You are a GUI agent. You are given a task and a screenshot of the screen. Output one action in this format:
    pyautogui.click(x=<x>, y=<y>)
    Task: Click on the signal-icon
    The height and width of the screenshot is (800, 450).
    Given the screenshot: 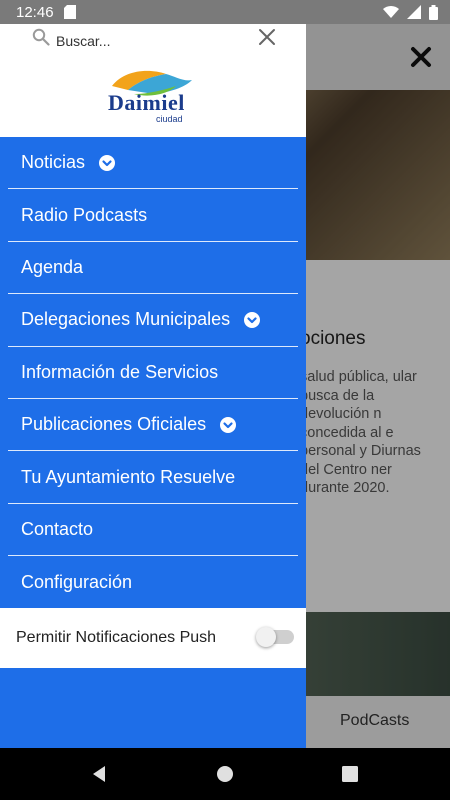 What is the action you would take?
    pyautogui.click(x=414, y=12)
    